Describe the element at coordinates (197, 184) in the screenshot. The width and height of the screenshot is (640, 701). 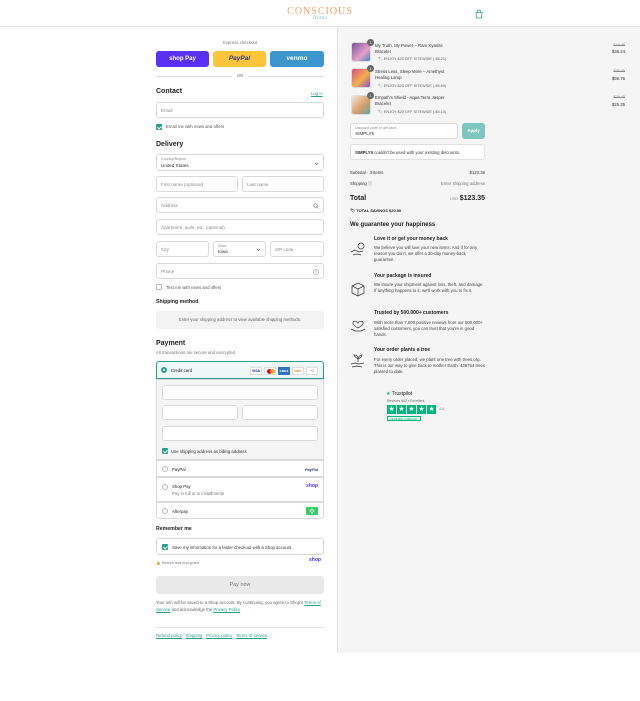
I see `first-name-field: First name (optional)` at that location.